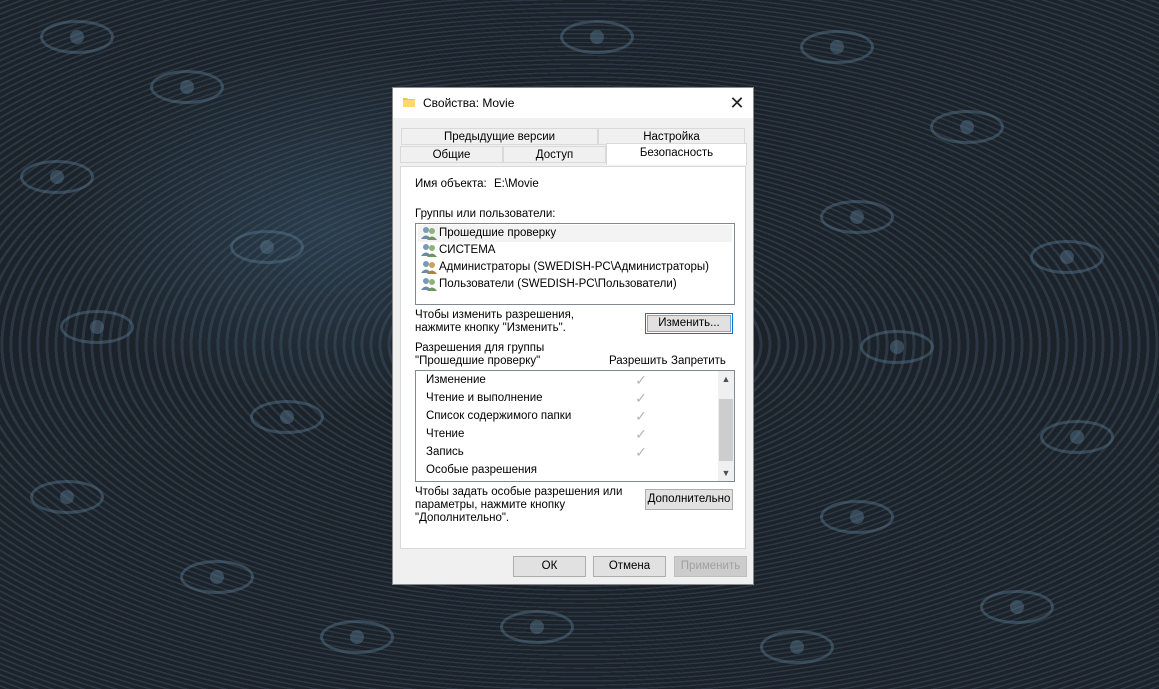 The width and height of the screenshot is (1159, 689). Describe the element at coordinates (571, 470) in the screenshot. I see `permission-row: Особые разрешения` at that location.